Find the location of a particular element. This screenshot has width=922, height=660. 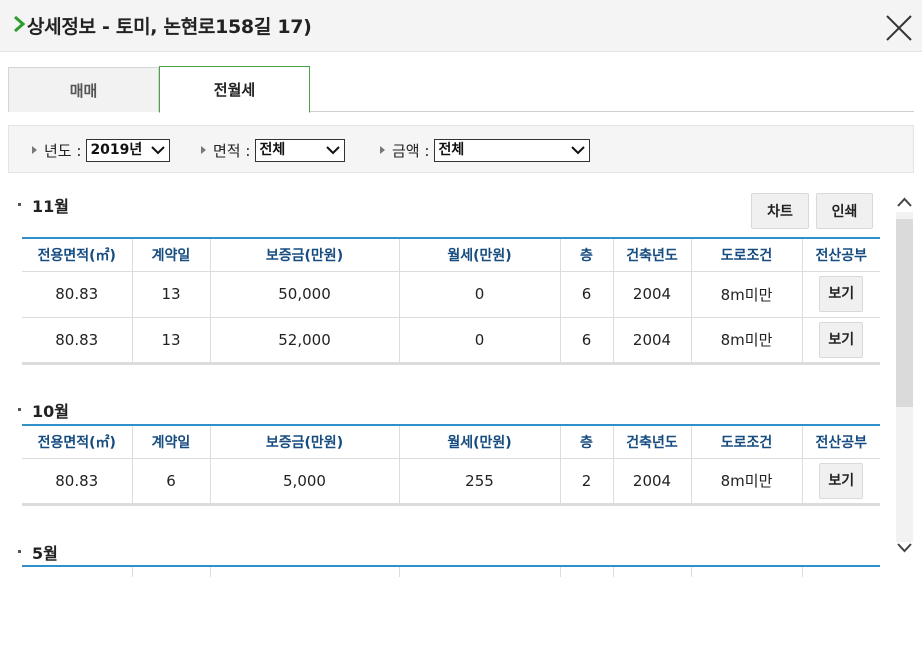

filter-bar: 년도 : 2019년 면적 : 전체 금액 : 전체 is located at coordinates (461, 149).